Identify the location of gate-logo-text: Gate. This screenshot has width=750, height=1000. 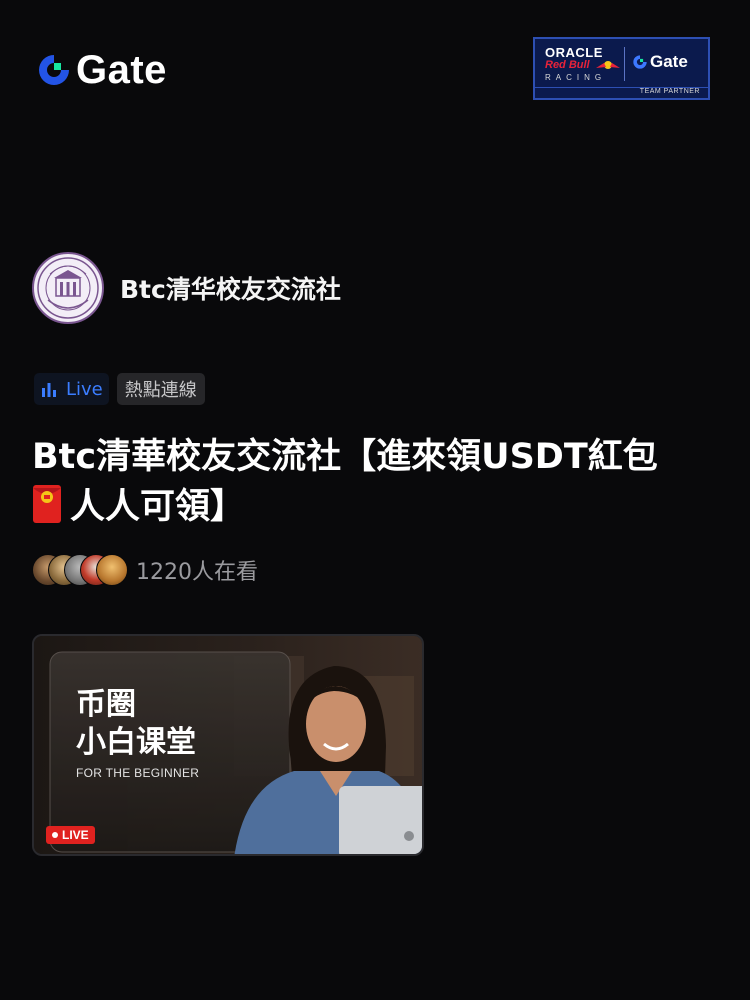
(121, 70).